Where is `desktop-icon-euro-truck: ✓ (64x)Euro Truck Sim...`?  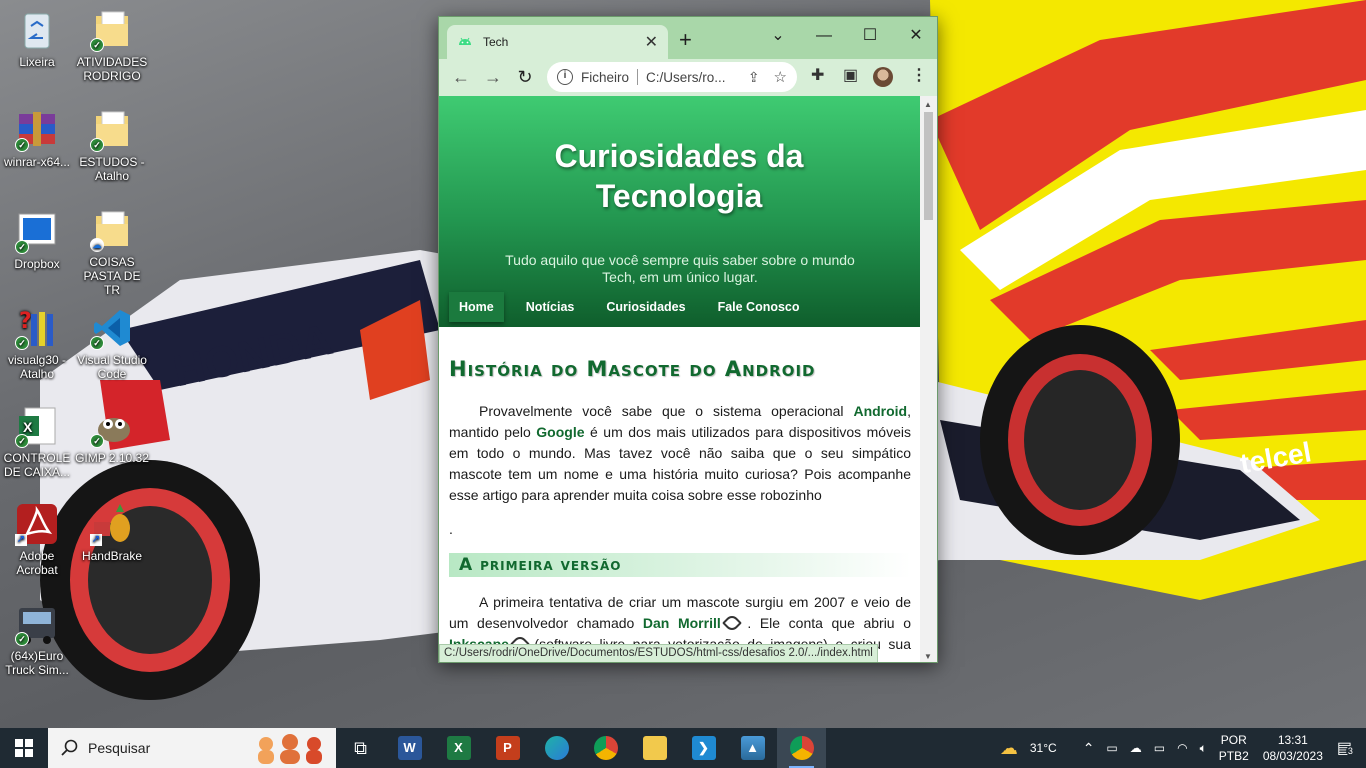 desktop-icon-euro-truck: ✓ (64x)Euro Truck Sim... is located at coordinates (37, 639).